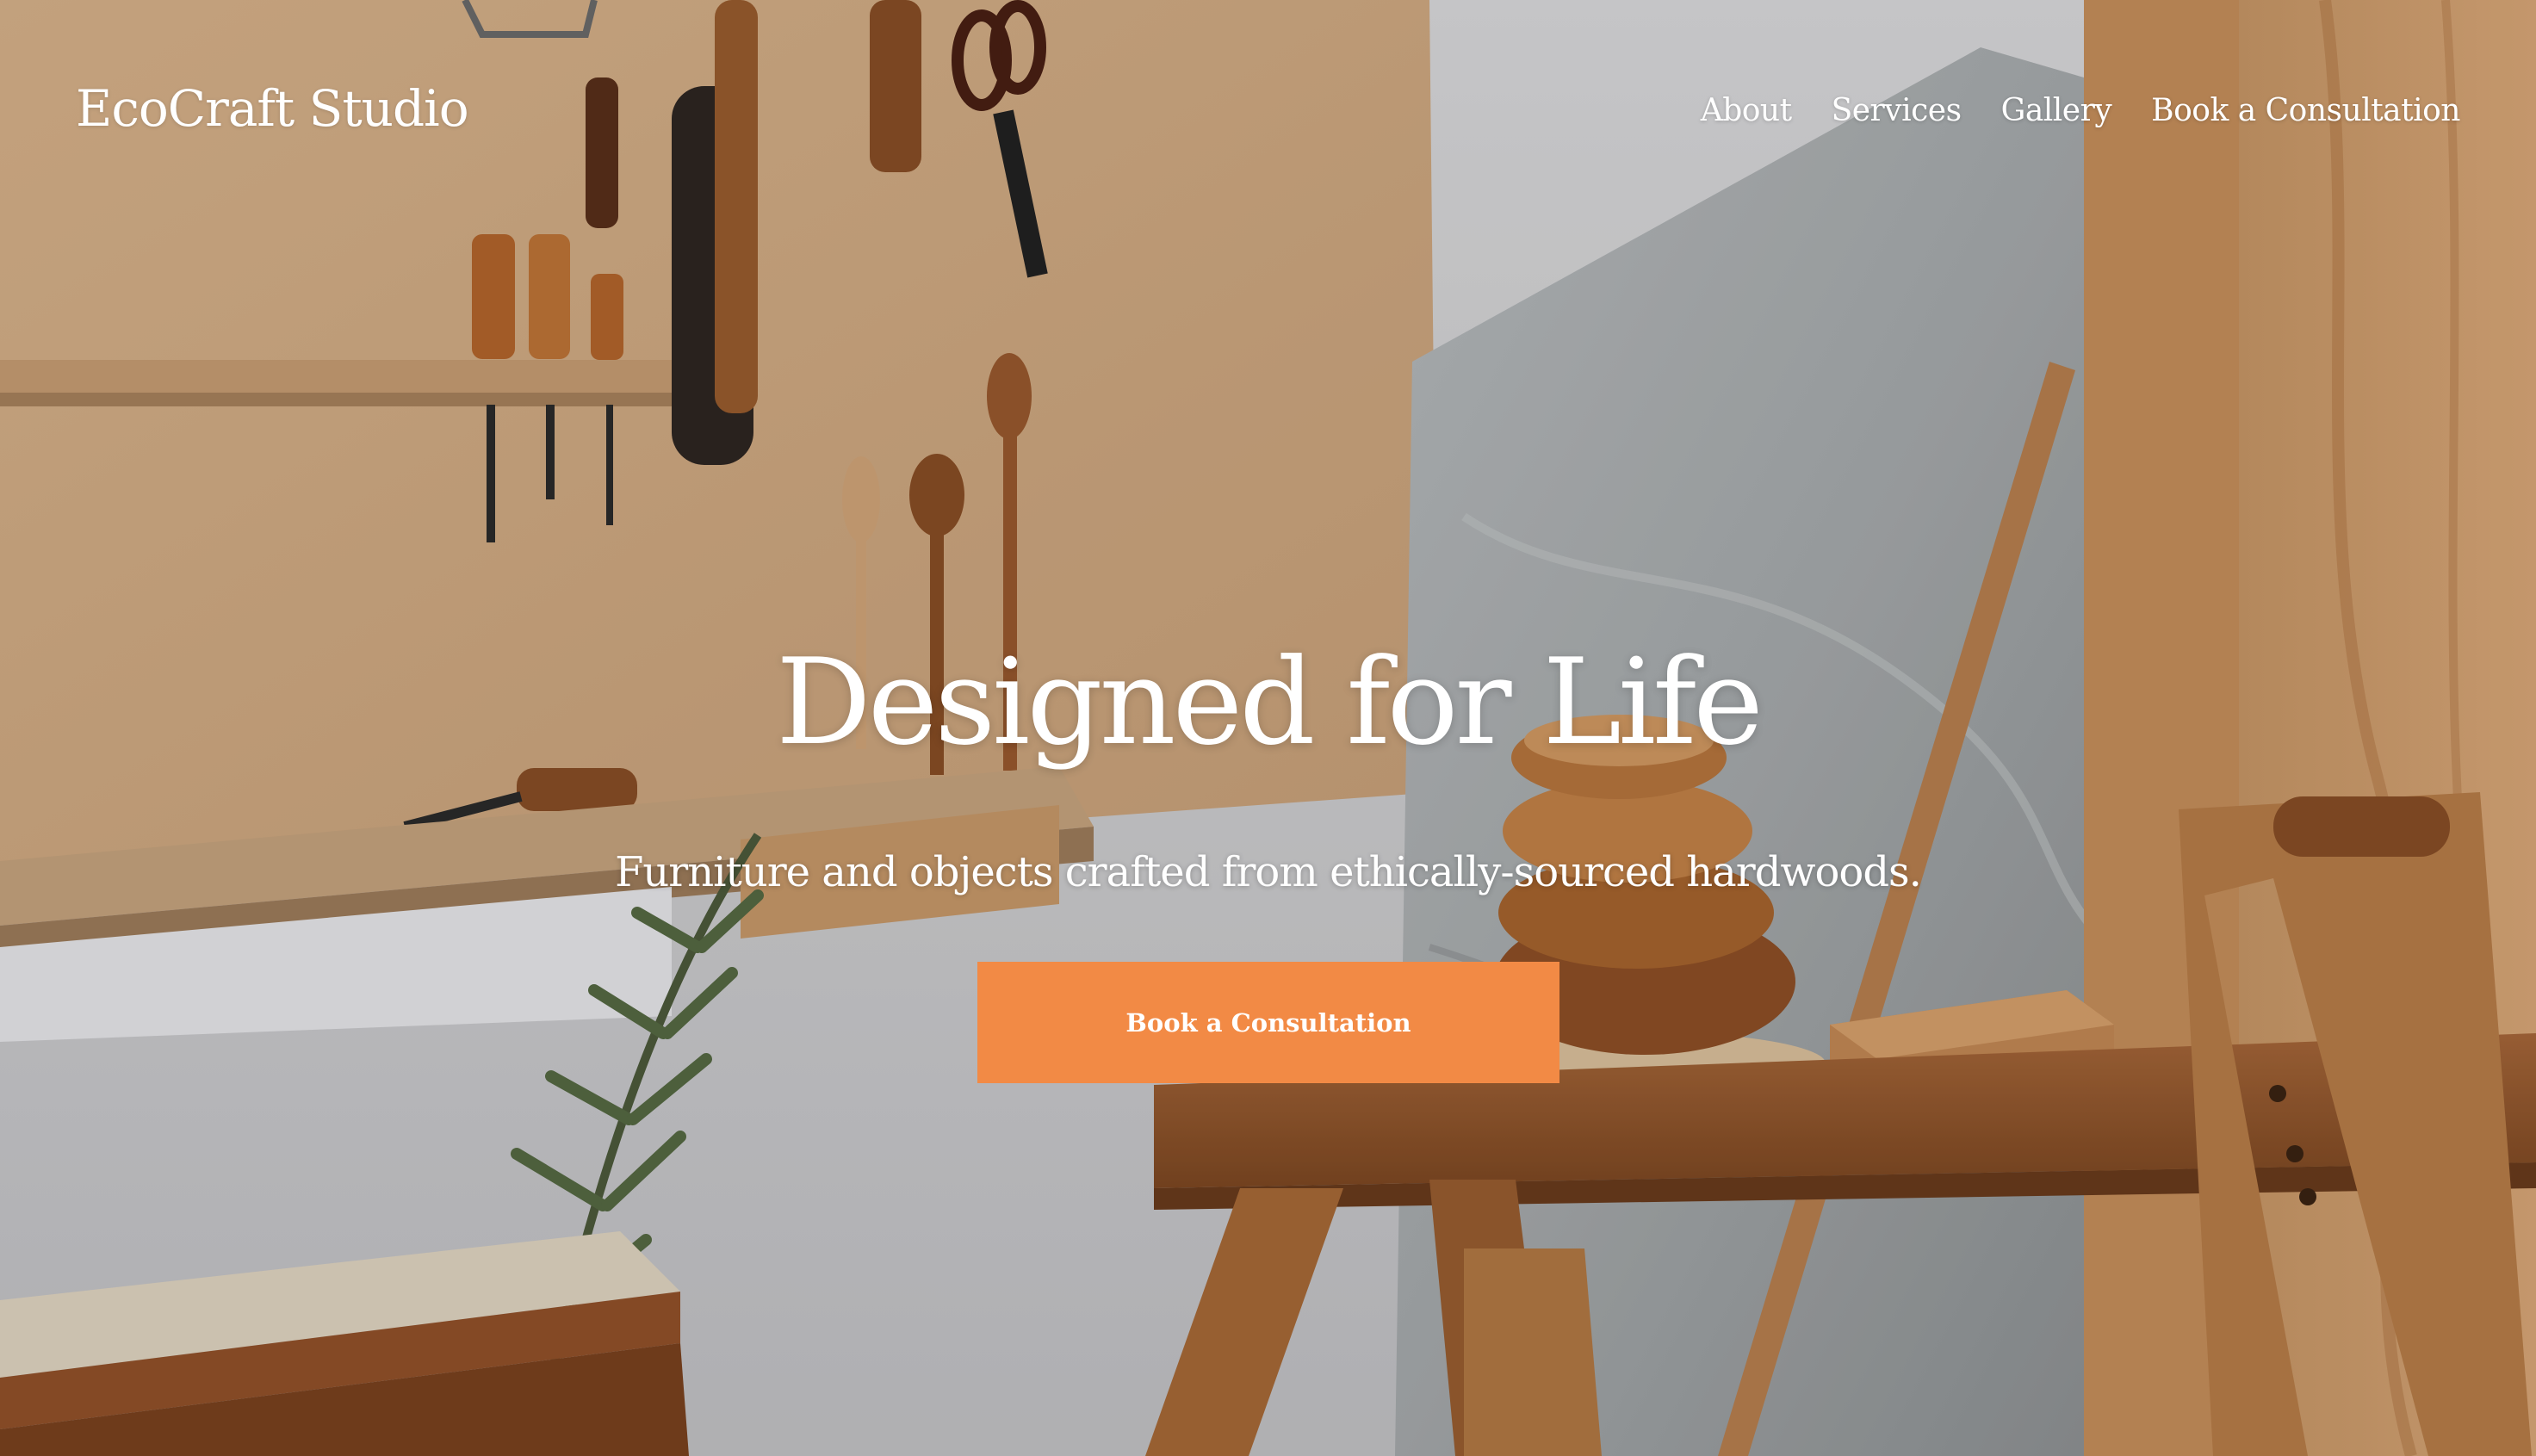 The image size is (2536, 1456). What do you see at coordinates (272, 109) in the screenshot?
I see `site-logo: EcoCraft Studio` at bounding box center [272, 109].